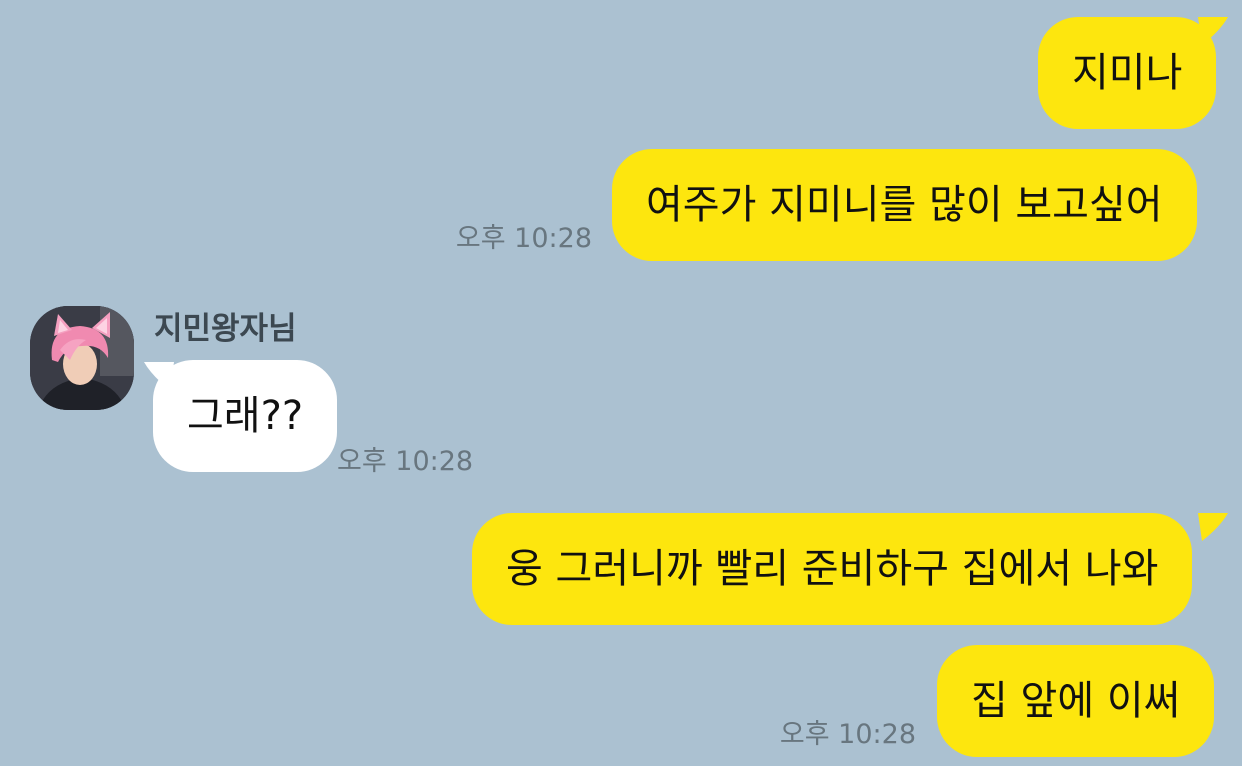 This screenshot has height=766, width=1242. Describe the element at coordinates (904, 205) in the screenshot. I see `message-bubble-outgoing: 여주가 지미니를 많이 보고싶어` at that location.